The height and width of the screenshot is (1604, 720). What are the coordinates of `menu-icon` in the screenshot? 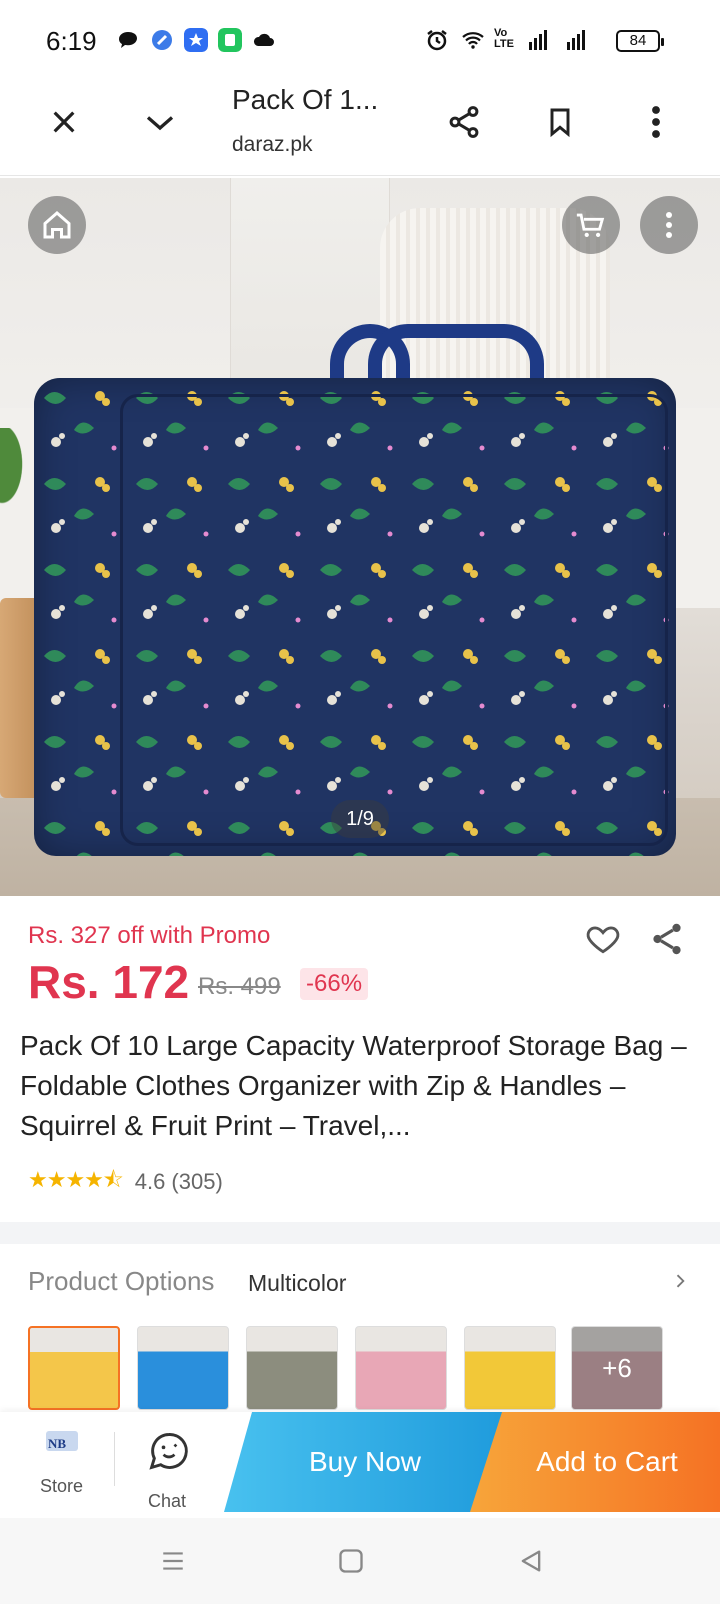 It's located at (173, 1561).